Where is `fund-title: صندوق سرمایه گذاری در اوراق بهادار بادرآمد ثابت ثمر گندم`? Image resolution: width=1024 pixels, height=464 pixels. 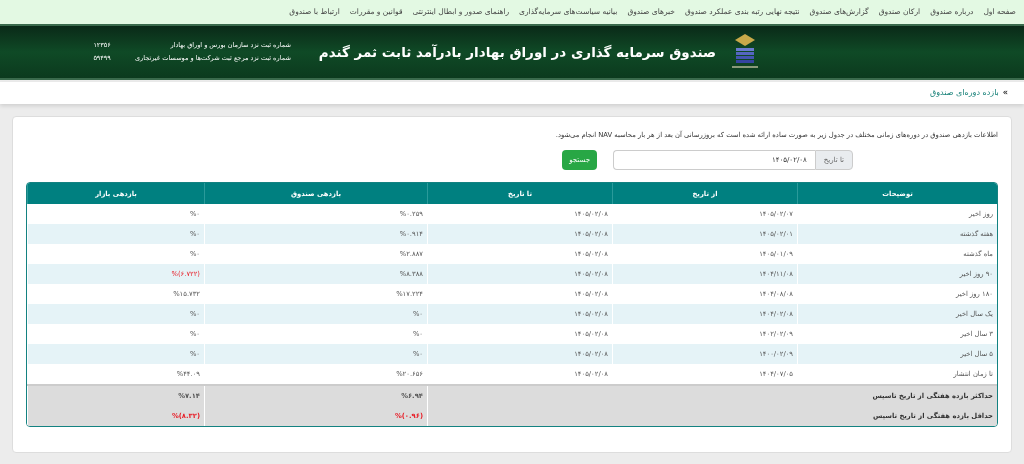 fund-title: صندوق سرمایه گذاری در اوراق بهادار بادرآمد ثابت ثمر گندم is located at coordinates (517, 52).